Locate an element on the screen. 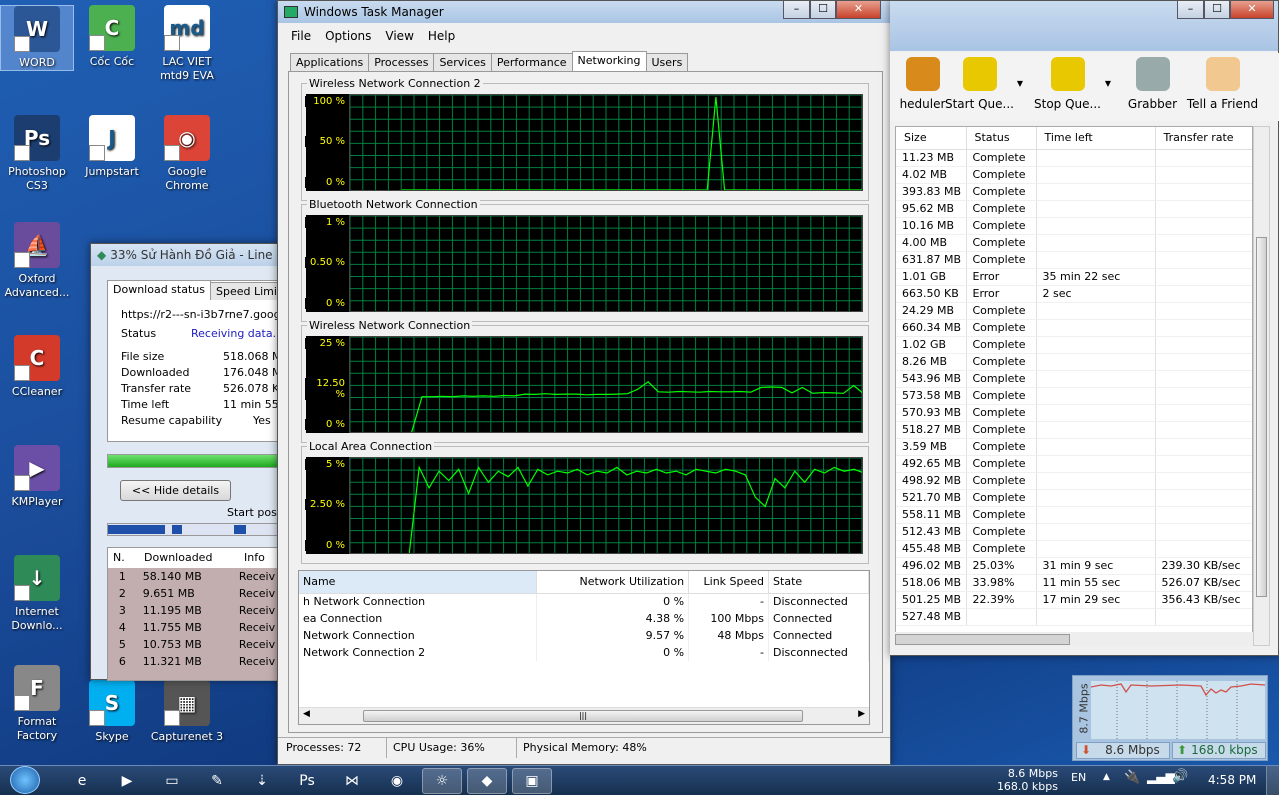 This screenshot has width=1279, height=795. adapter-row: h Network Connection 0 % - Disconnected is located at coordinates (584, 601).